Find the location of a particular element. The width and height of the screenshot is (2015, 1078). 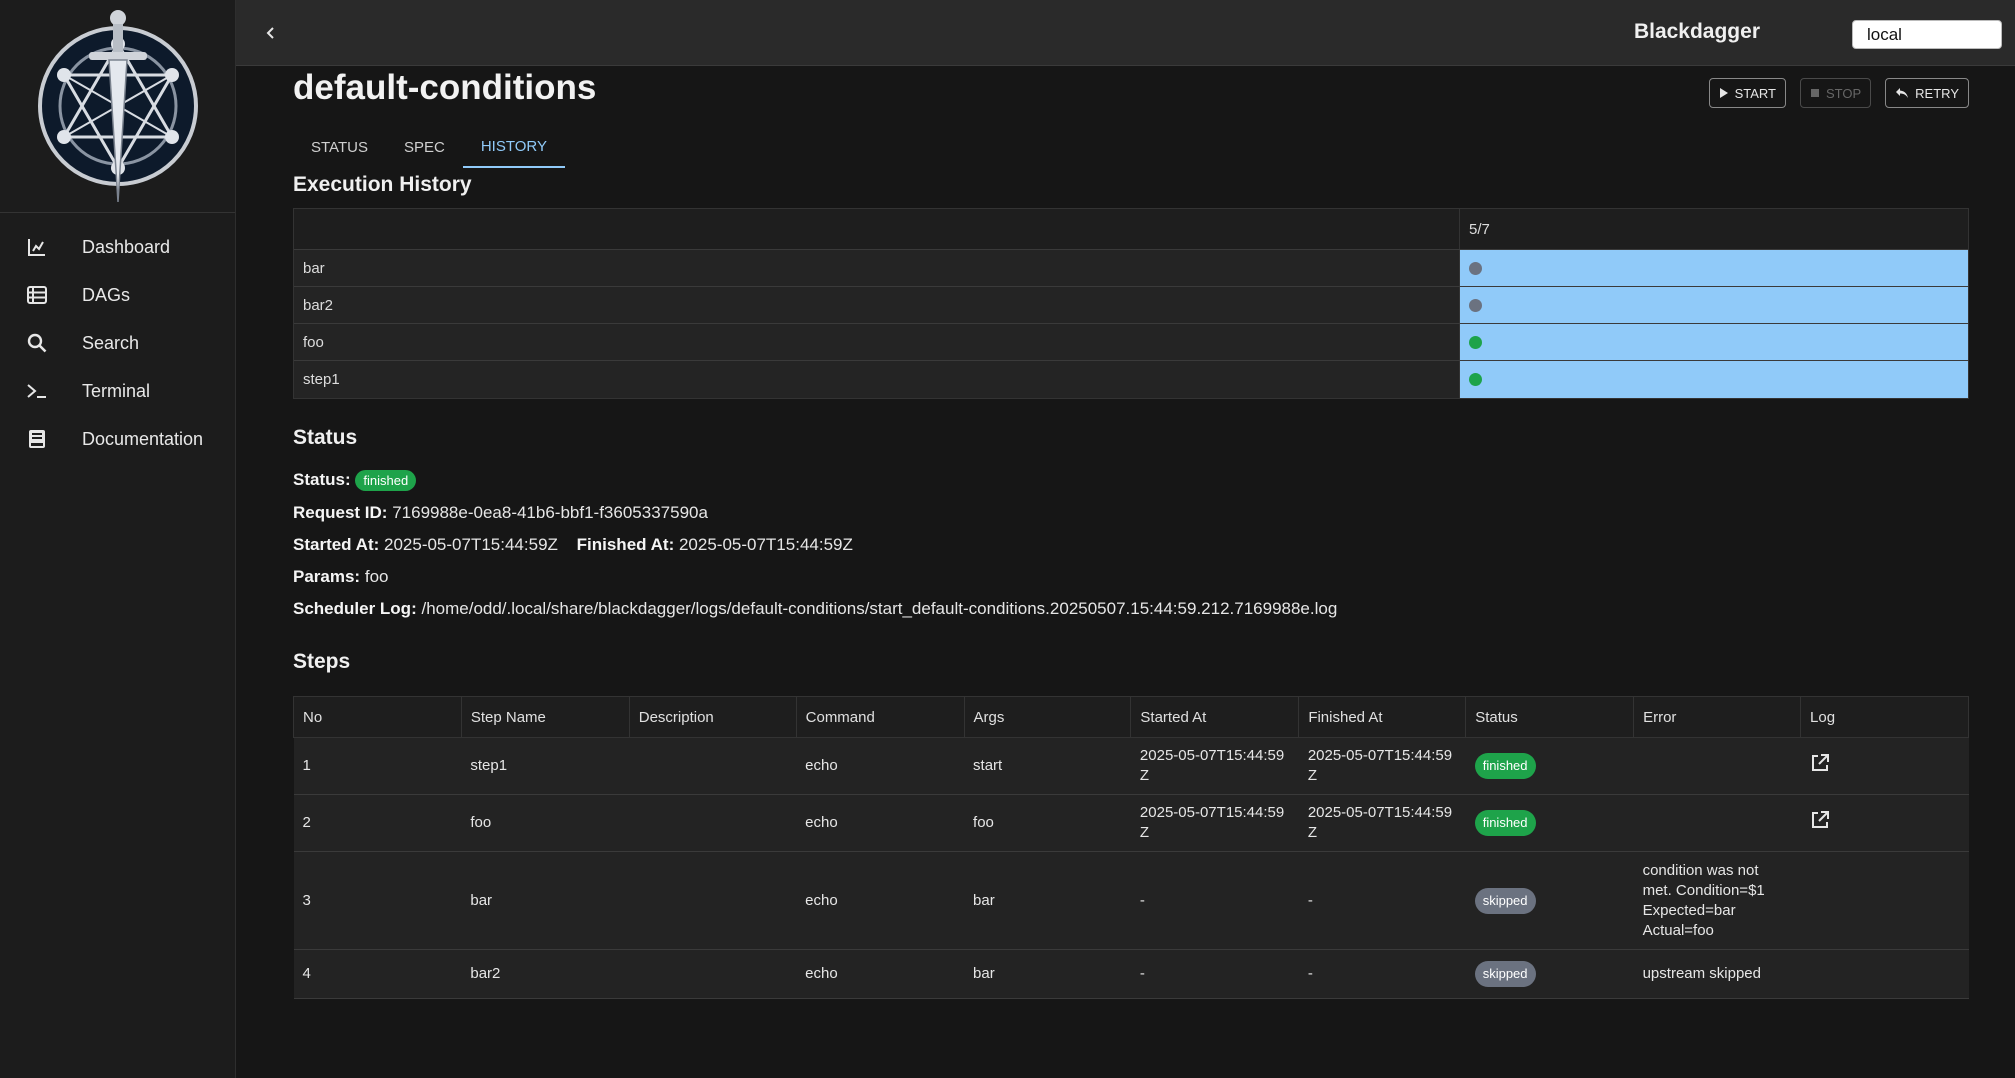

request-id-label: Request ID: is located at coordinates (340, 512).